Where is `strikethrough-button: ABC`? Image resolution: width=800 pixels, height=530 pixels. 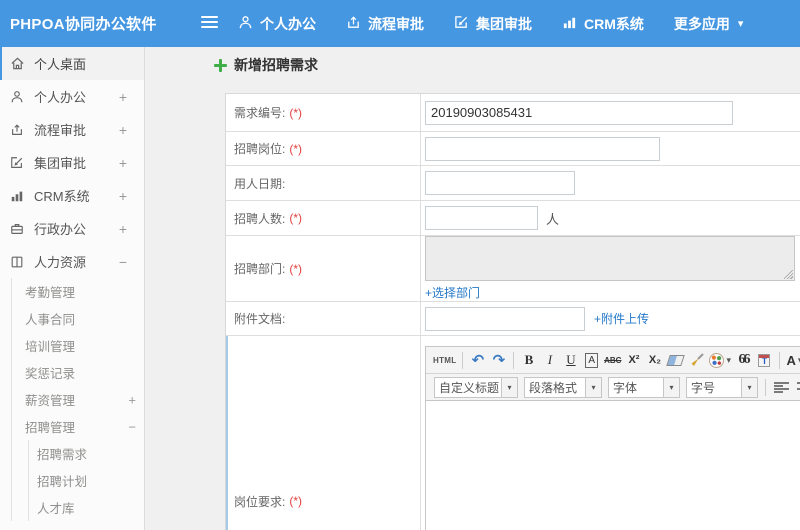
strikethrough-button: ABC is located at coordinates (612, 360).